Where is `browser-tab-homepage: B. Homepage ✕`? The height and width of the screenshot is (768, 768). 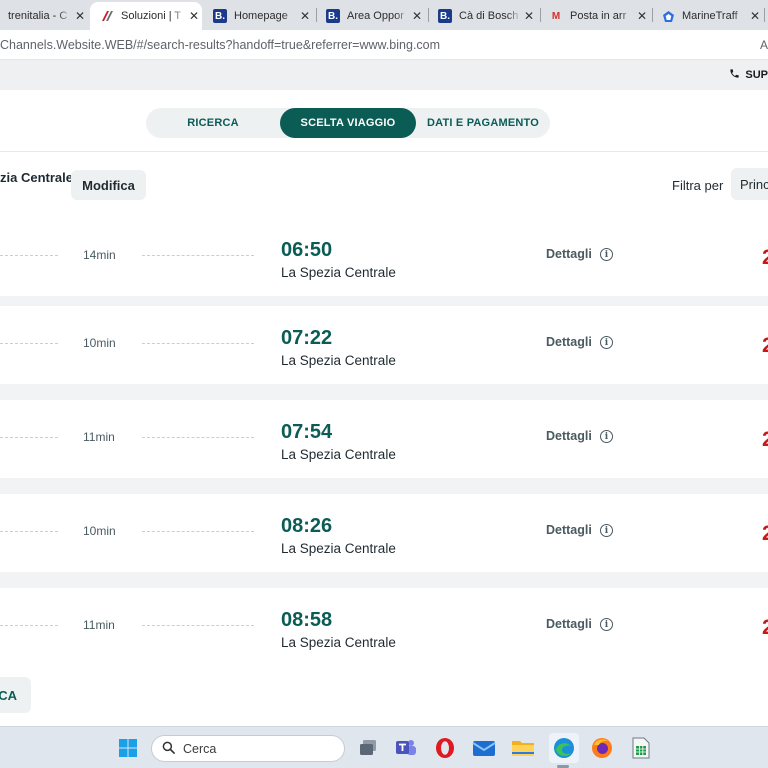 browser-tab-homepage: B. Homepage ✕ is located at coordinates (259, 16).